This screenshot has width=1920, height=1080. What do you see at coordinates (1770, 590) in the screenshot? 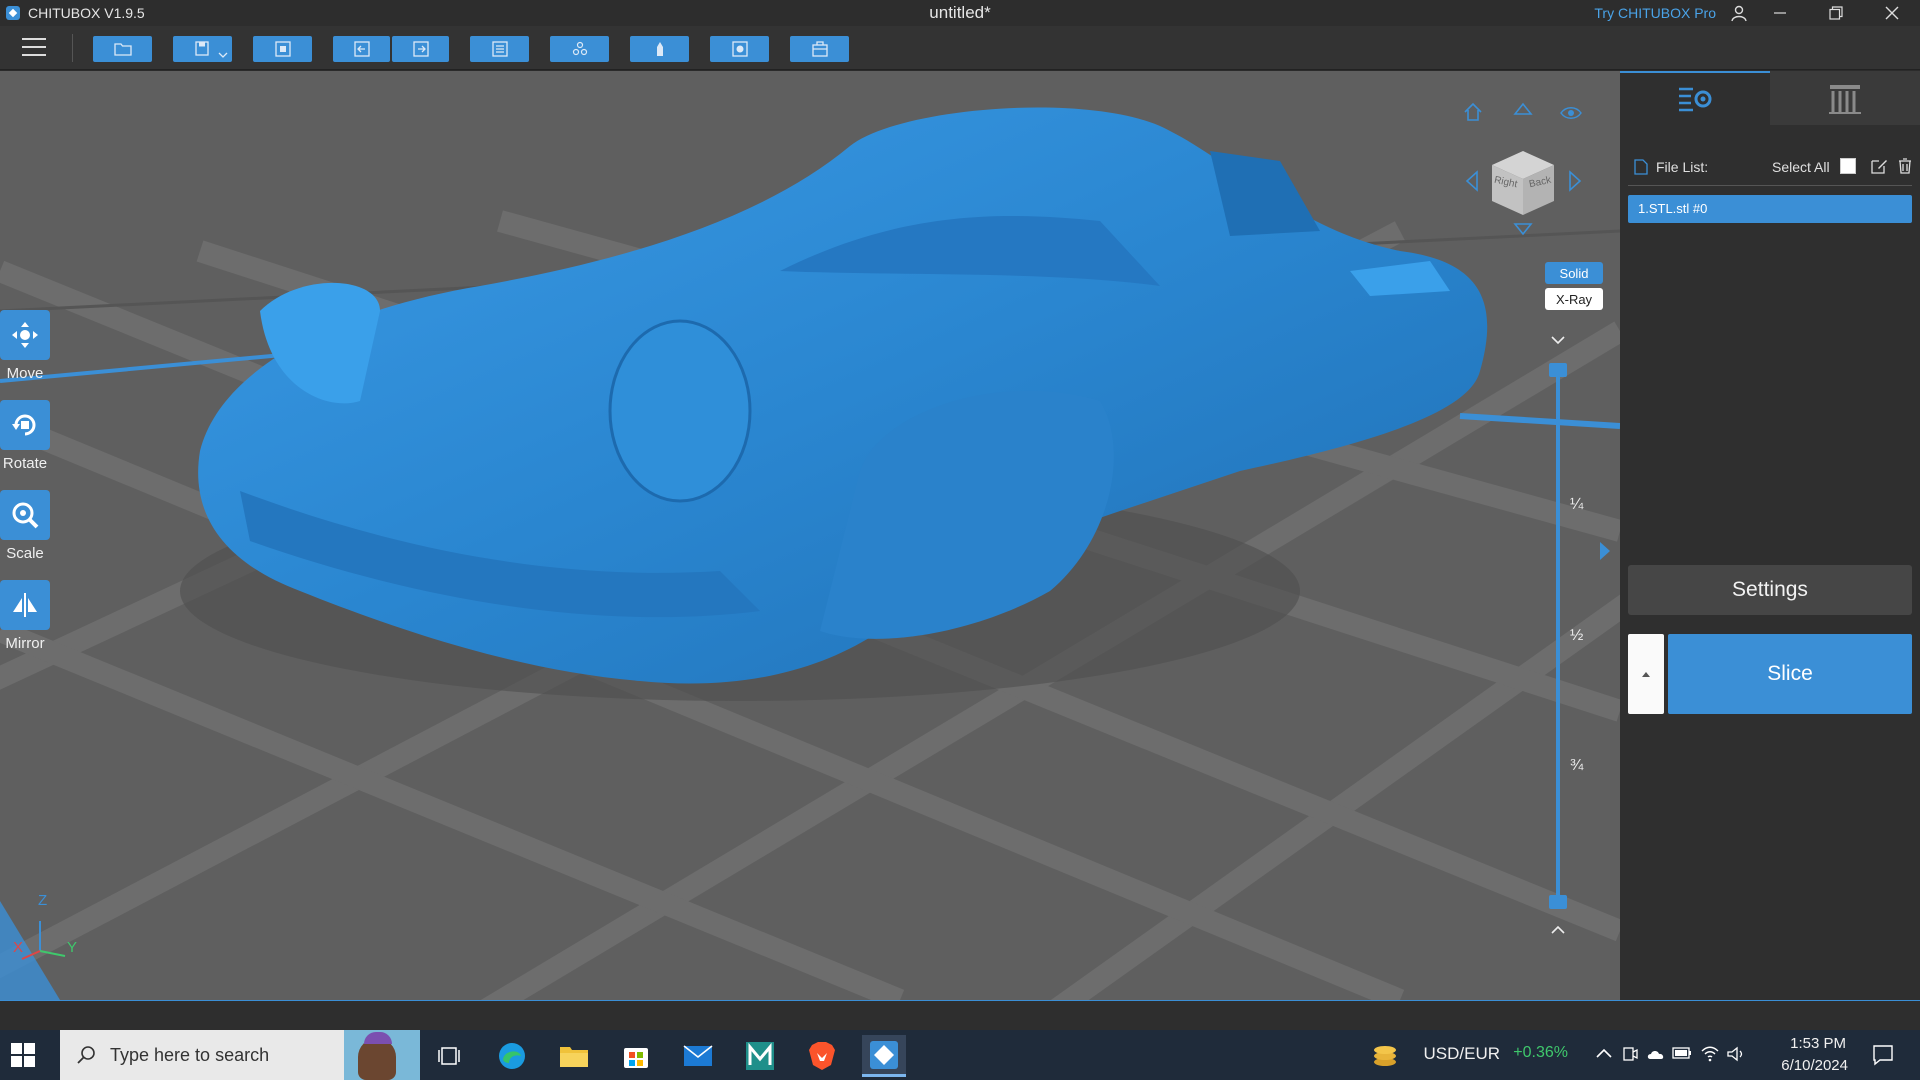
I see `settings-button: Settings` at bounding box center [1770, 590].